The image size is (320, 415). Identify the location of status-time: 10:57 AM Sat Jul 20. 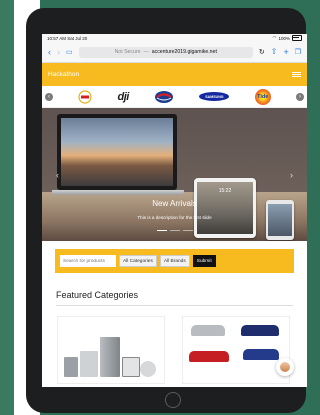
(67, 38).